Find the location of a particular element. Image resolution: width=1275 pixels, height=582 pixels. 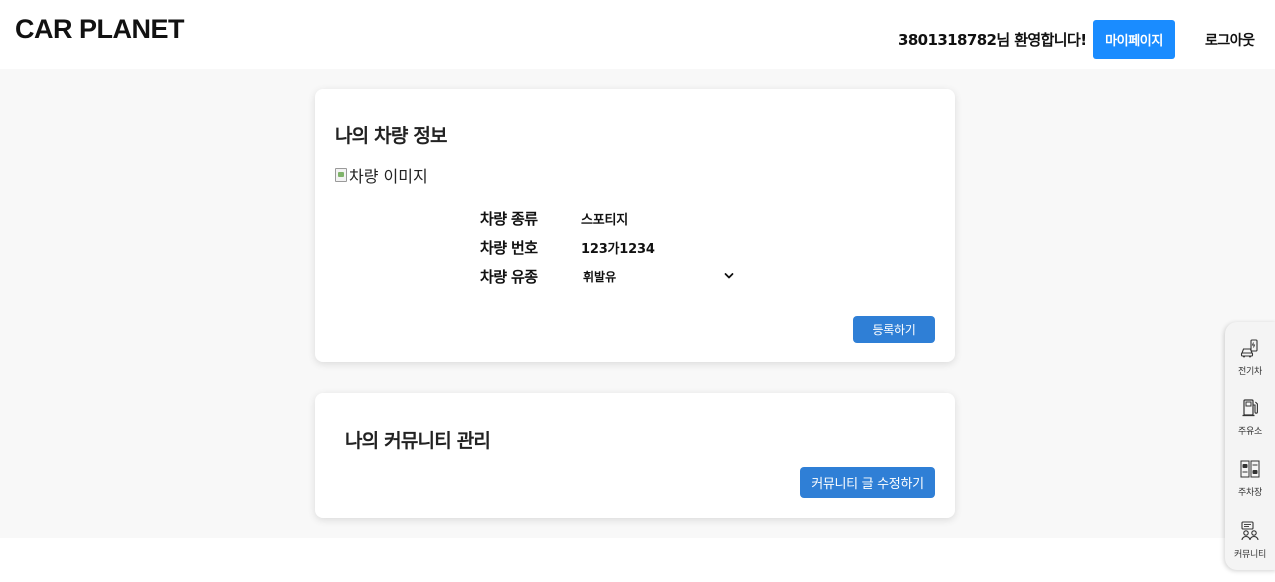

welcome-message: 3801318782님 환영합니다! is located at coordinates (992, 40).